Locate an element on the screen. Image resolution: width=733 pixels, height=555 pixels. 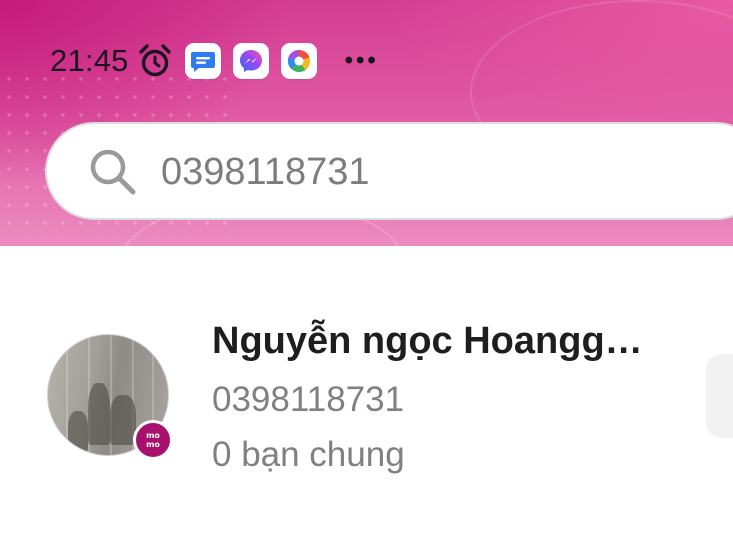
search-icon is located at coordinates (113, 172).